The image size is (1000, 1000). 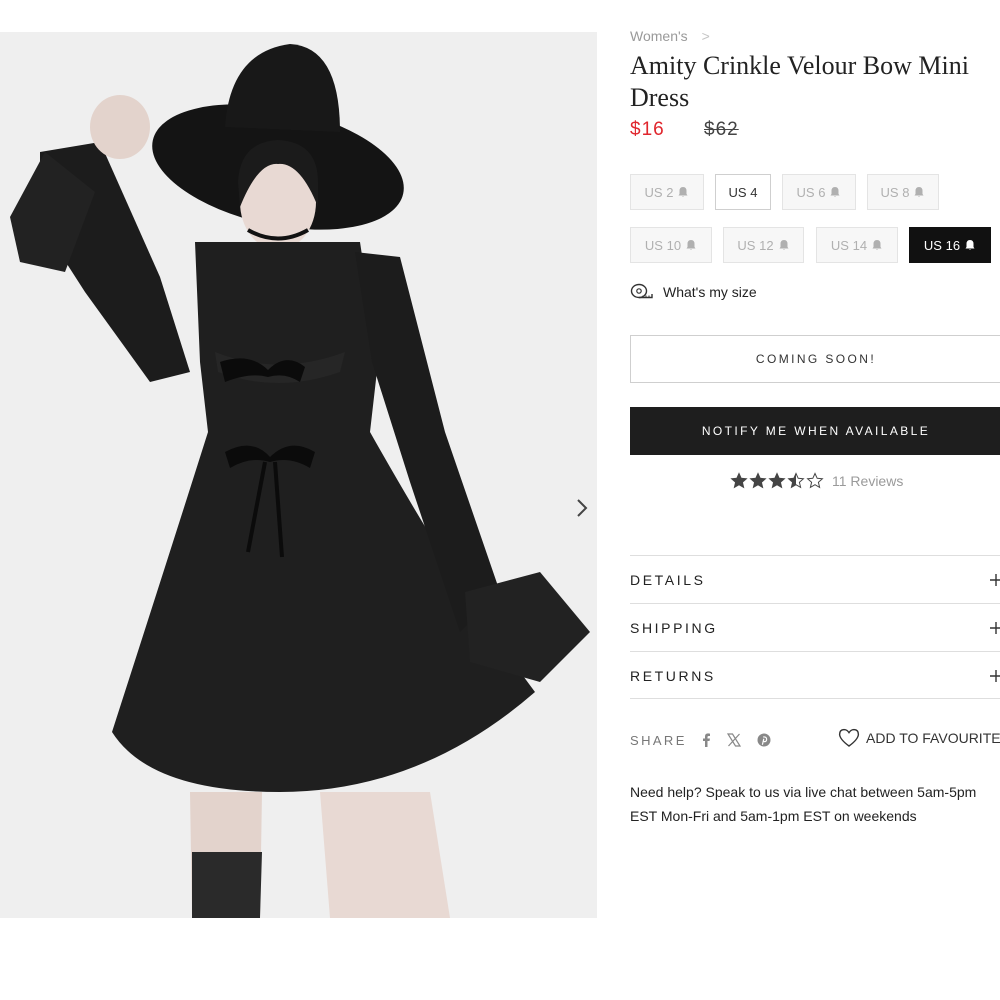 I want to click on size-guide-link: What's my size, so click(x=693, y=292).